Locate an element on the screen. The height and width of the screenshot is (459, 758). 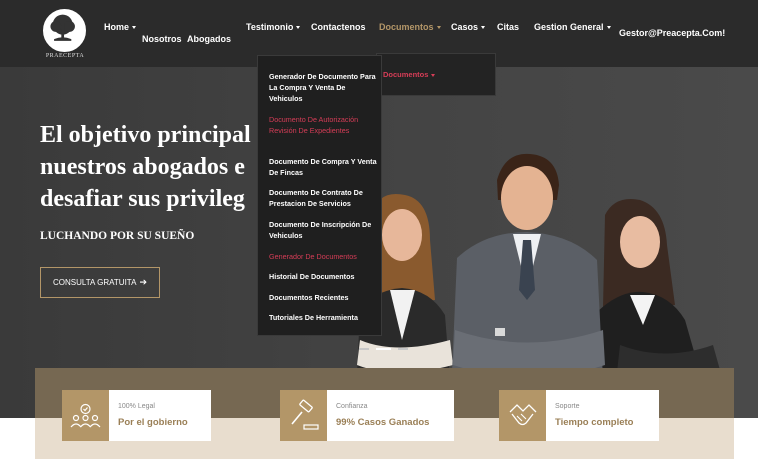
nav-casos: Casos is located at coordinates (468, 27).